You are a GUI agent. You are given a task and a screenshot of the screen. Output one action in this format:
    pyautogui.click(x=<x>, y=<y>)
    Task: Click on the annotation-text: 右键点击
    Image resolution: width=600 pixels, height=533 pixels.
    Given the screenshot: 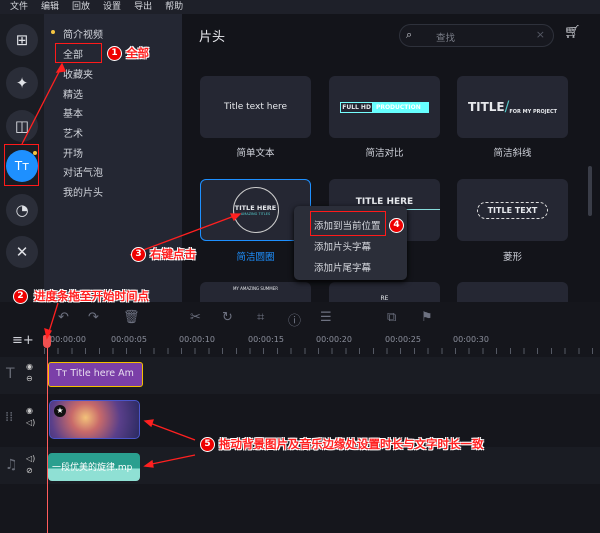 What is the action you would take?
    pyautogui.click(x=173, y=254)
    